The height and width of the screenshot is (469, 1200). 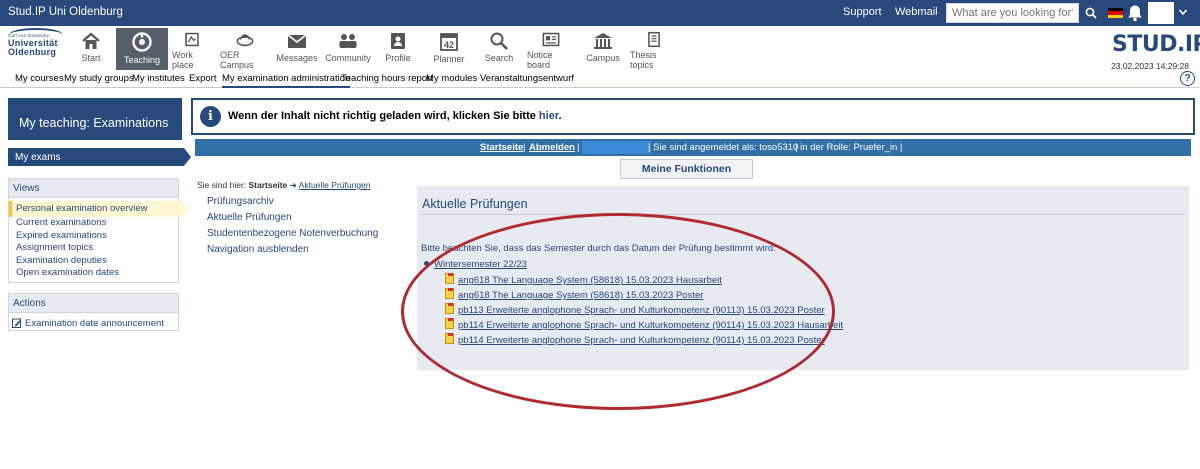 What do you see at coordinates (93, 273) in the screenshot?
I see `view-open-examination-dates: Open examination dates` at bounding box center [93, 273].